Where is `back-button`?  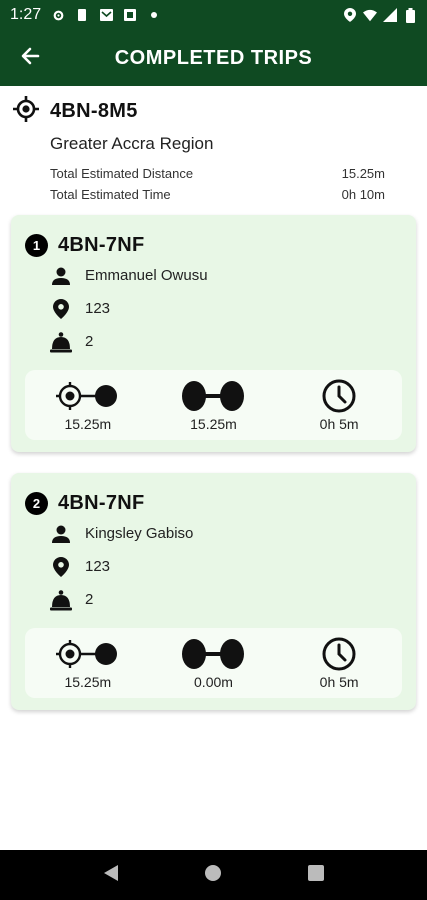 back-button is located at coordinates (30, 58).